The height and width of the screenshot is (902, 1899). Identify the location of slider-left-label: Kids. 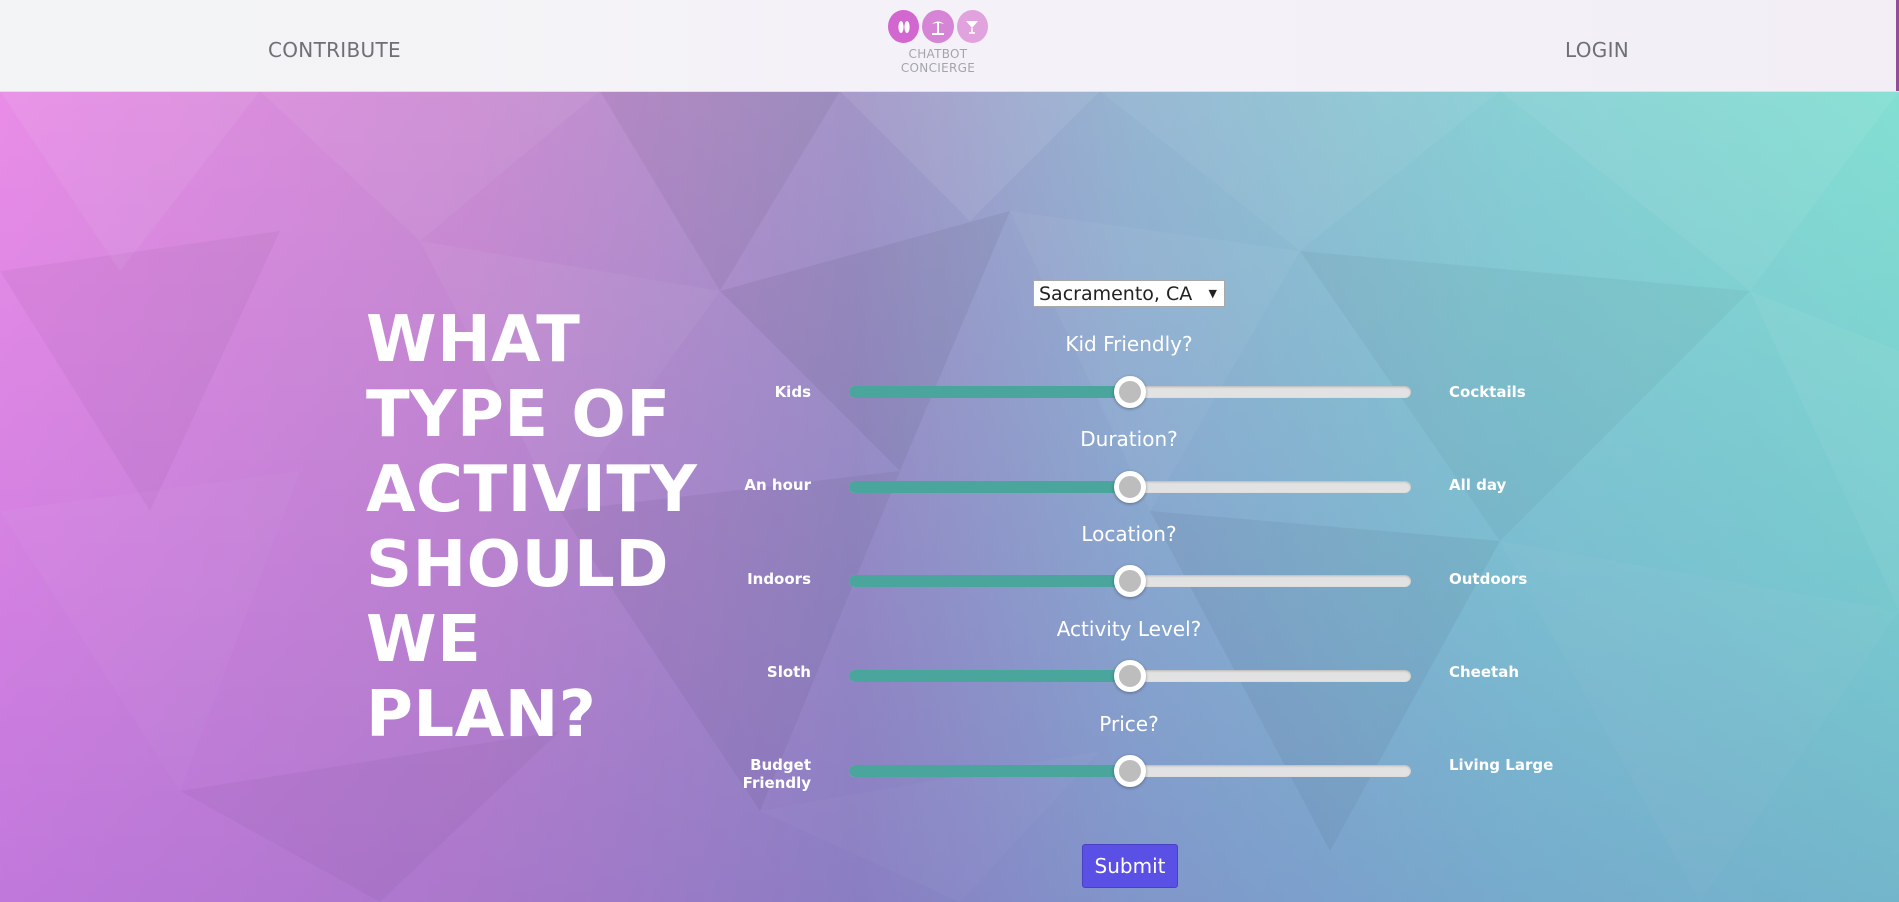
(792, 392).